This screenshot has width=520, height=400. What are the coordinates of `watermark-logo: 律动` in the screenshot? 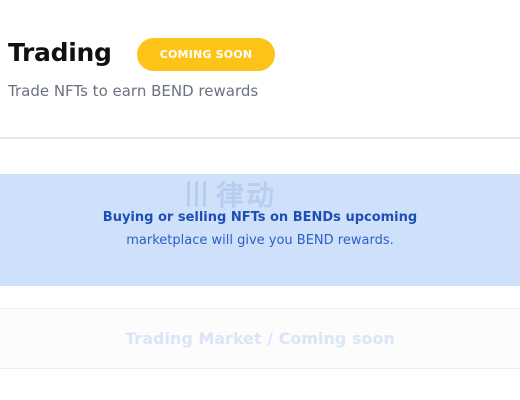 It's located at (231, 194).